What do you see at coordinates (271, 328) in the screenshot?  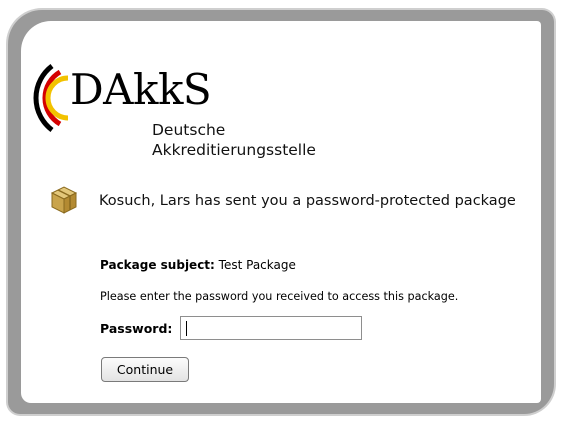 I see `password-field` at bounding box center [271, 328].